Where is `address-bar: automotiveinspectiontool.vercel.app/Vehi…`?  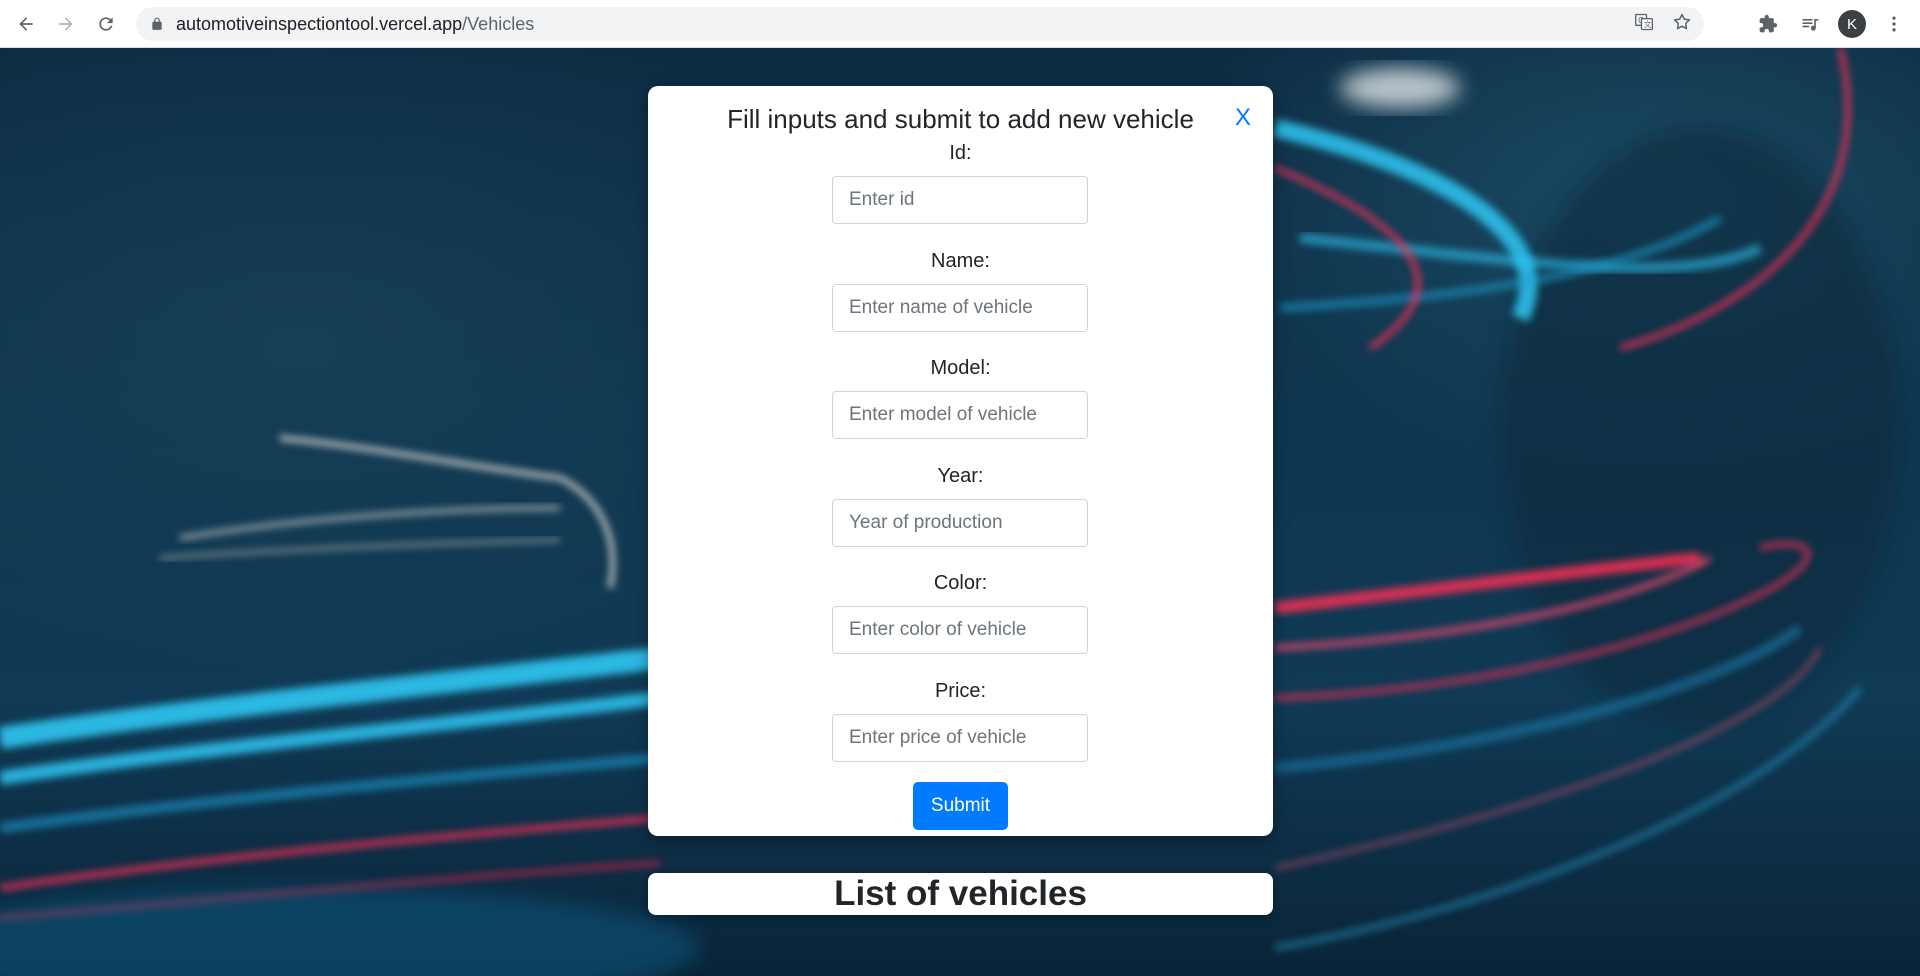
address-bar: automotiveinspectiontool.vercel.app/Vehi… is located at coordinates (920, 24).